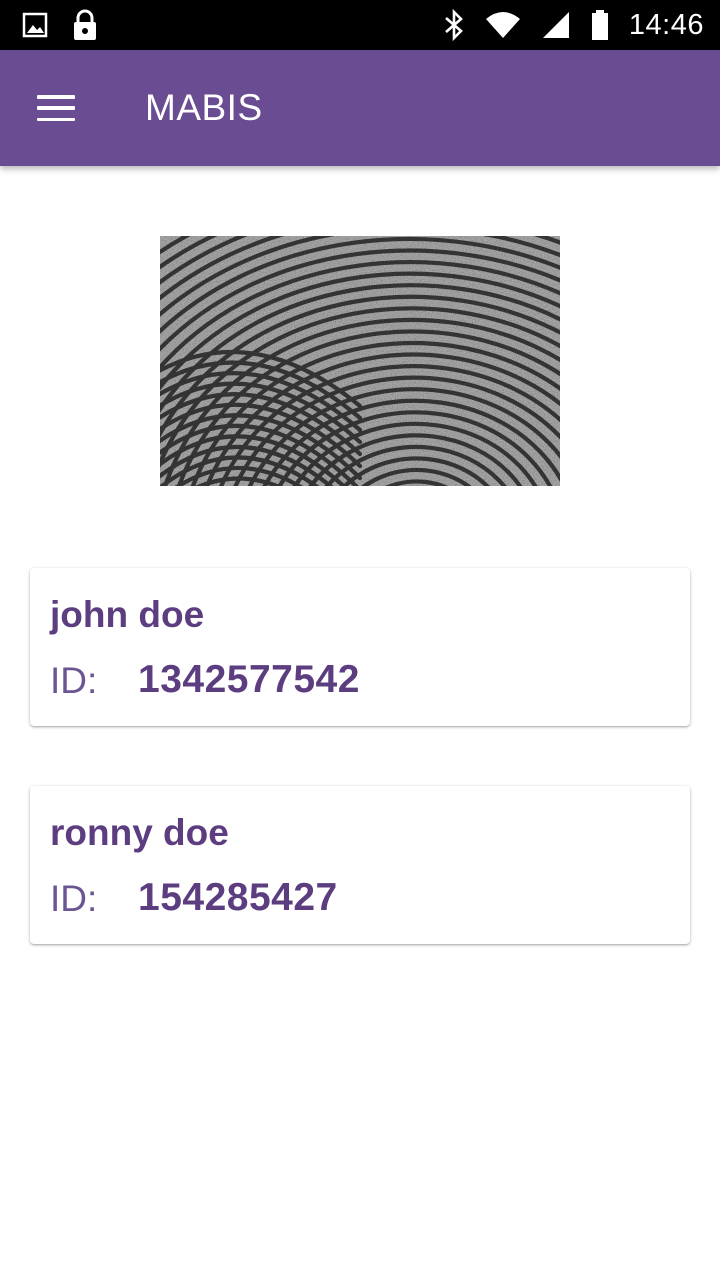 This screenshot has height=1280, width=720. What do you see at coordinates (360, 25) in the screenshot?
I see `status-bar: 14:46` at bounding box center [360, 25].